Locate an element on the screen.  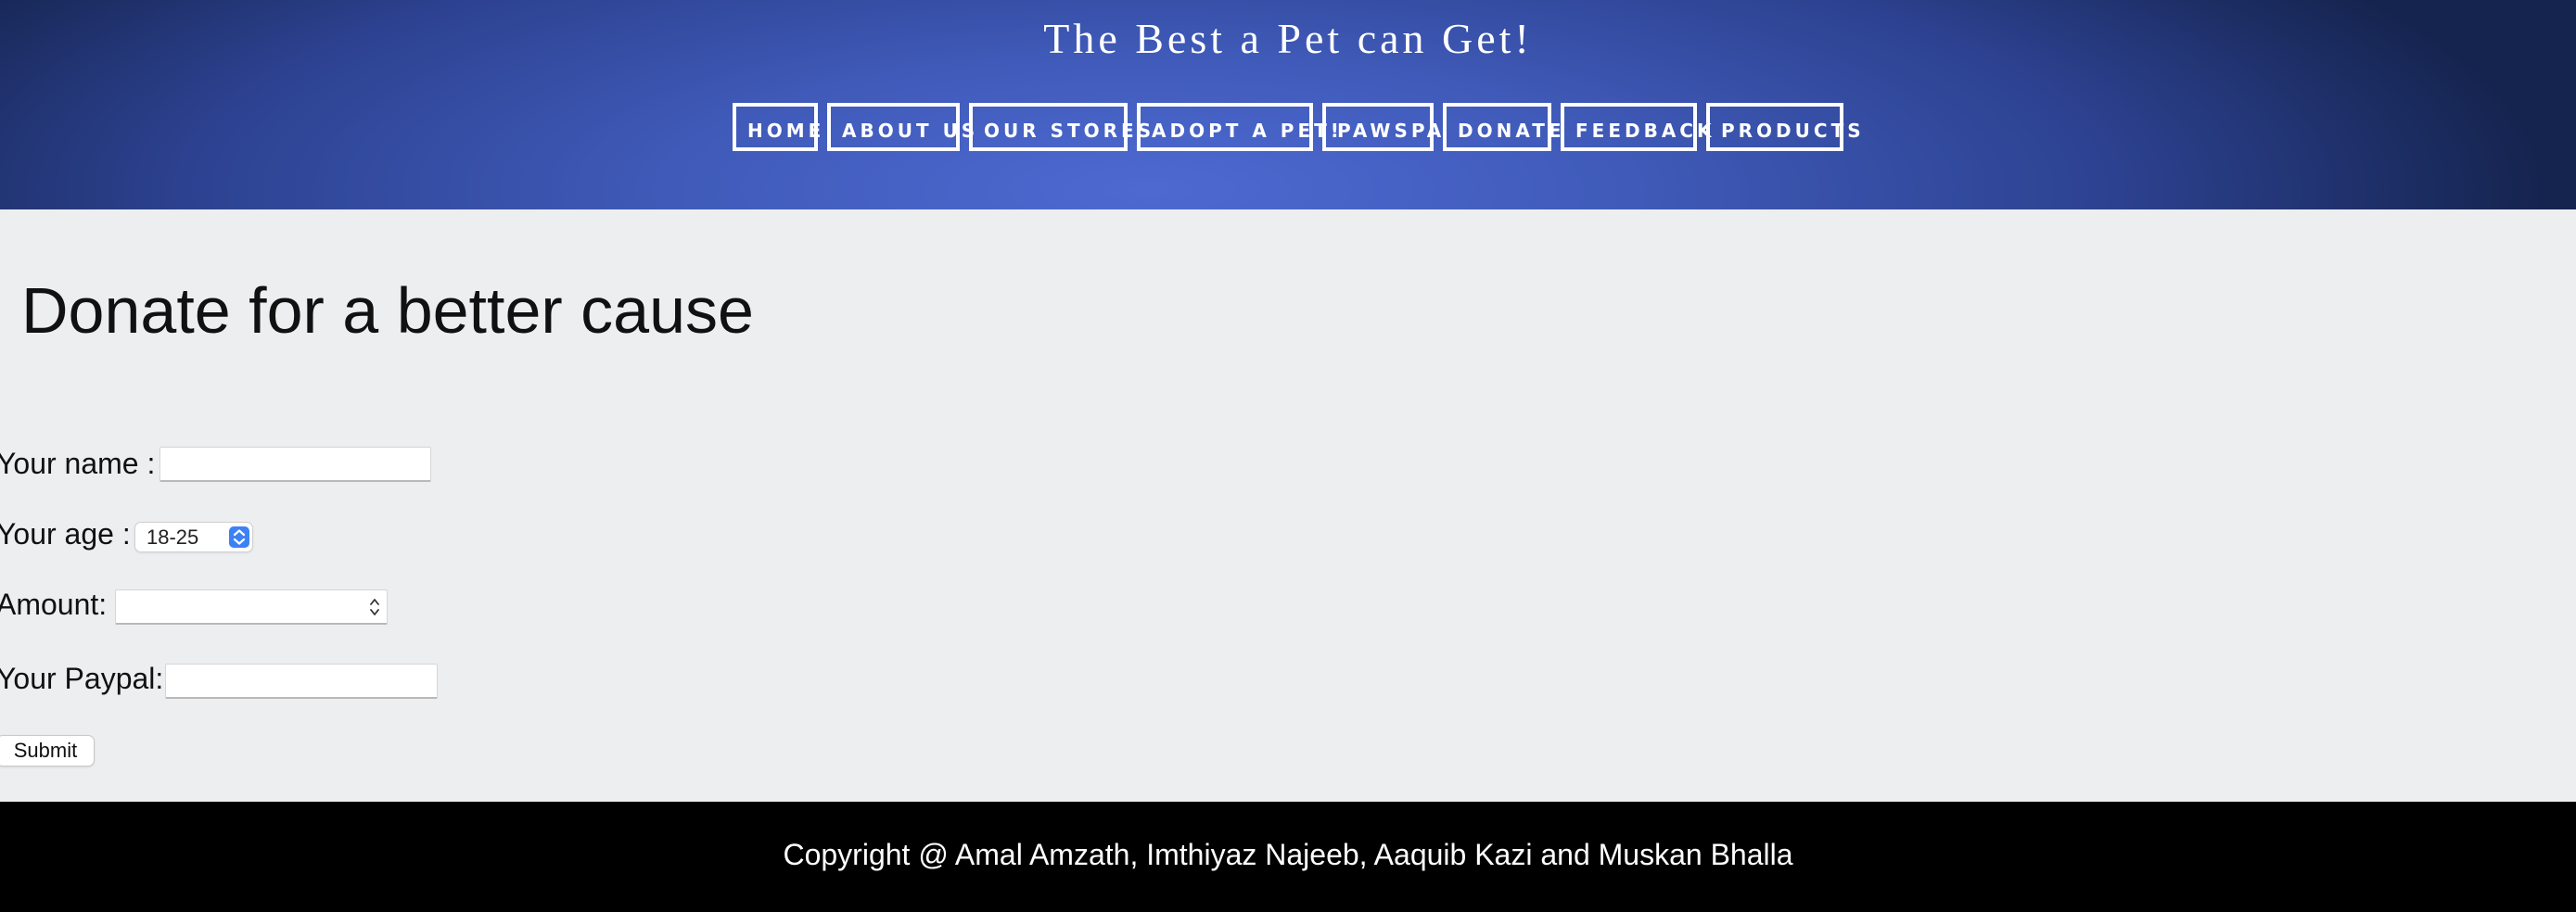
name-input is located at coordinates (295, 465).